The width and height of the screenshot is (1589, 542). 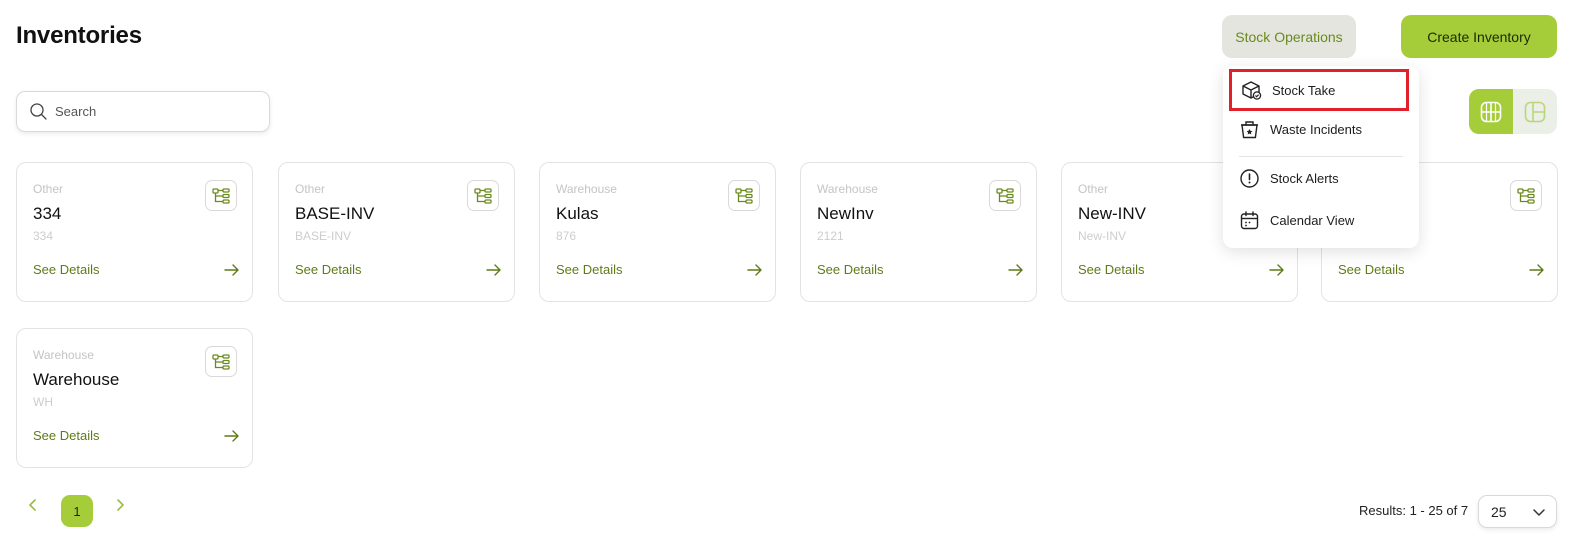 I want to click on page-title: Inventories, so click(x=79, y=35).